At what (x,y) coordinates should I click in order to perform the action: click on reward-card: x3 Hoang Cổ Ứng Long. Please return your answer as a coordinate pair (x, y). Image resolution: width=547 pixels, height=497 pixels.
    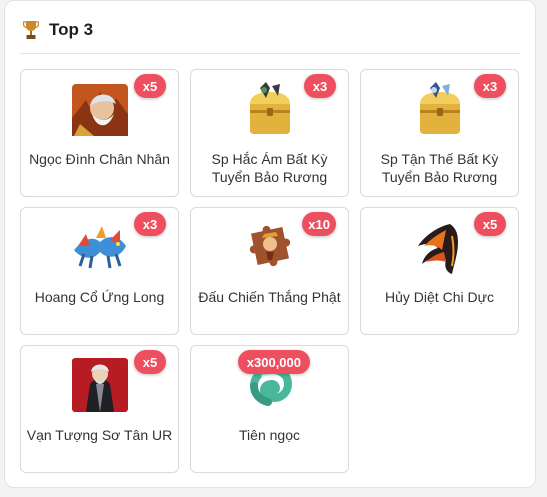
    Looking at the image, I should click on (99, 271).